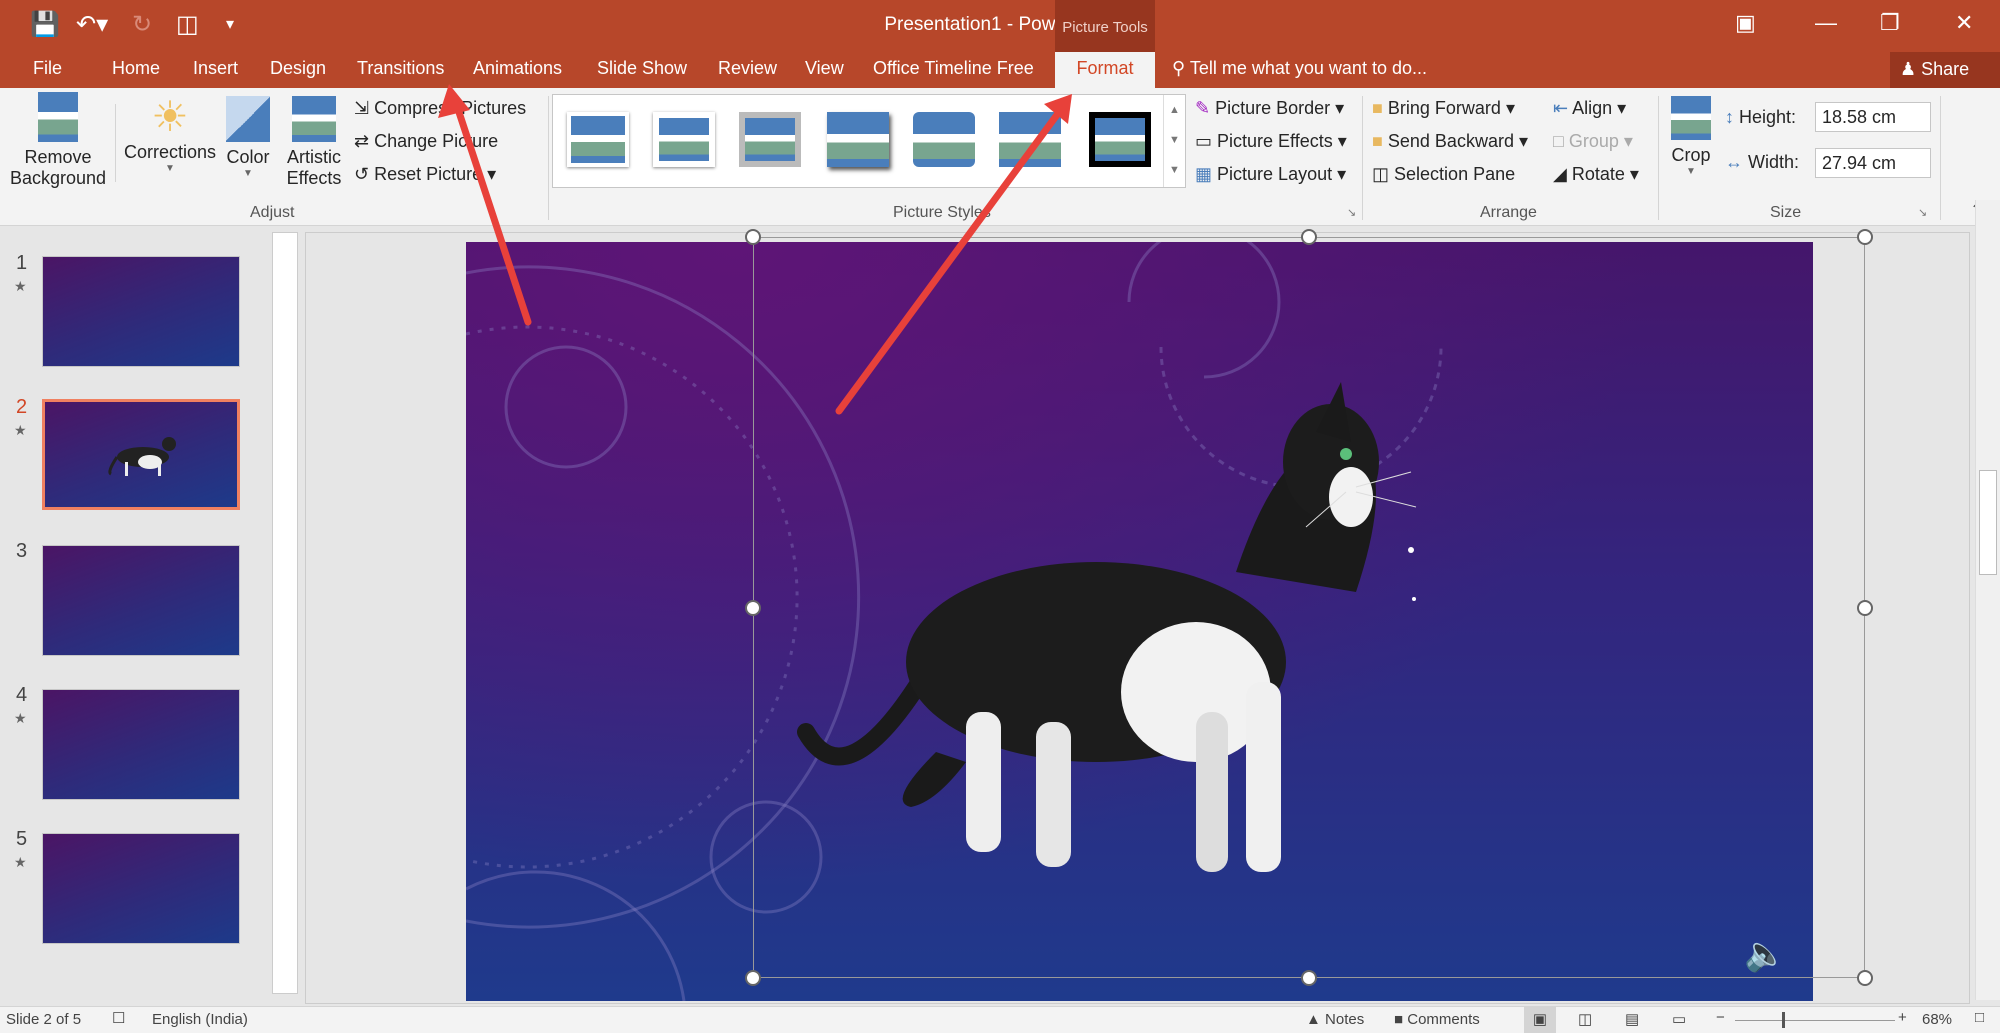 This screenshot has width=2000, height=1033. Describe the element at coordinates (1345, 1019) in the screenshot. I see `notes-label: Notes` at that location.